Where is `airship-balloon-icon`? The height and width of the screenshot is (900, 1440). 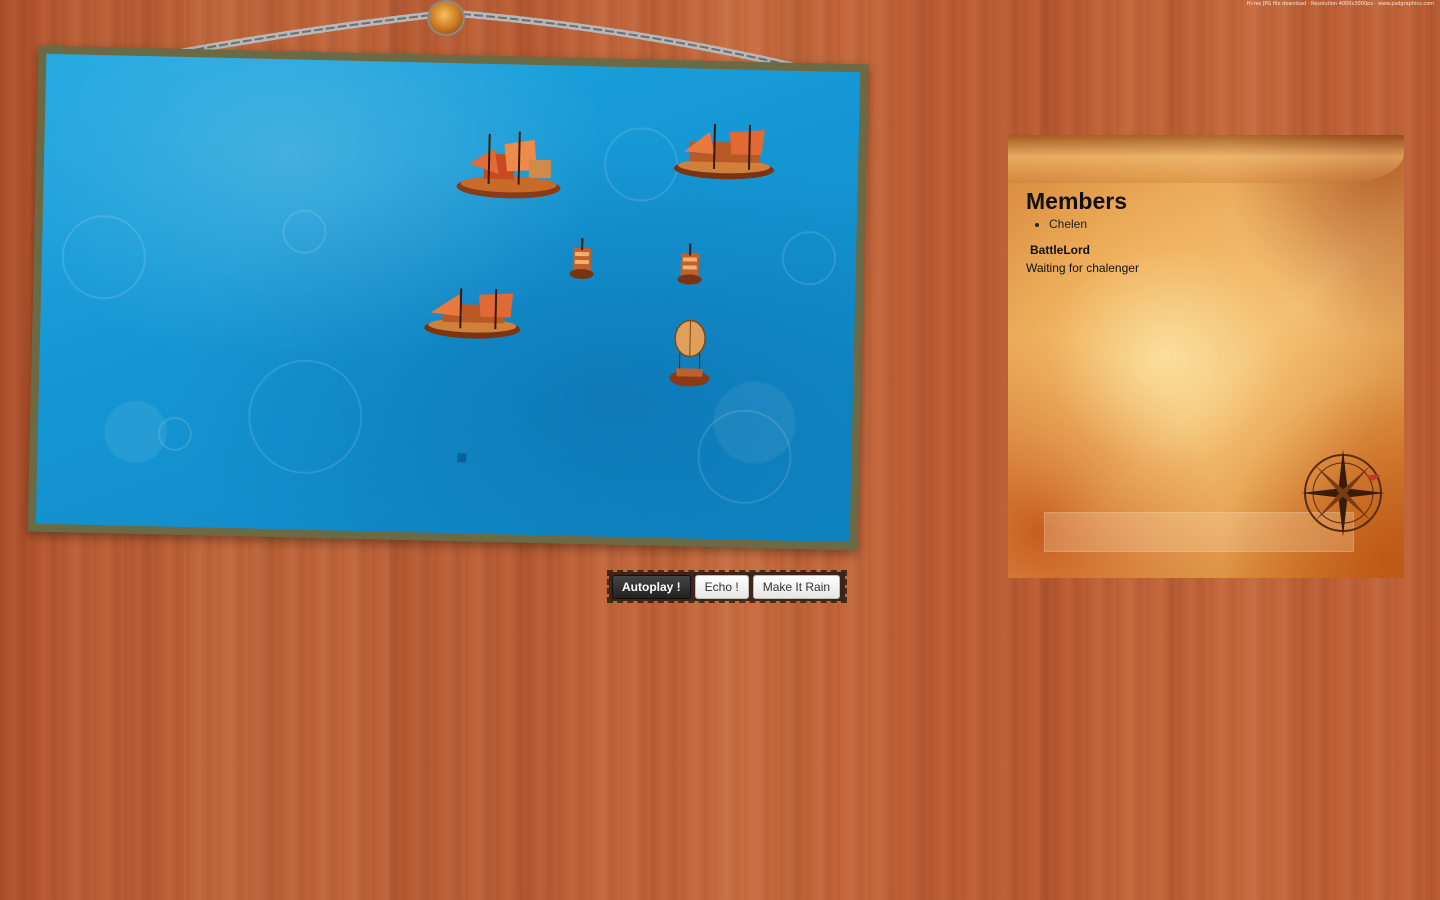 airship-balloon-icon is located at coordinates (690, 356).